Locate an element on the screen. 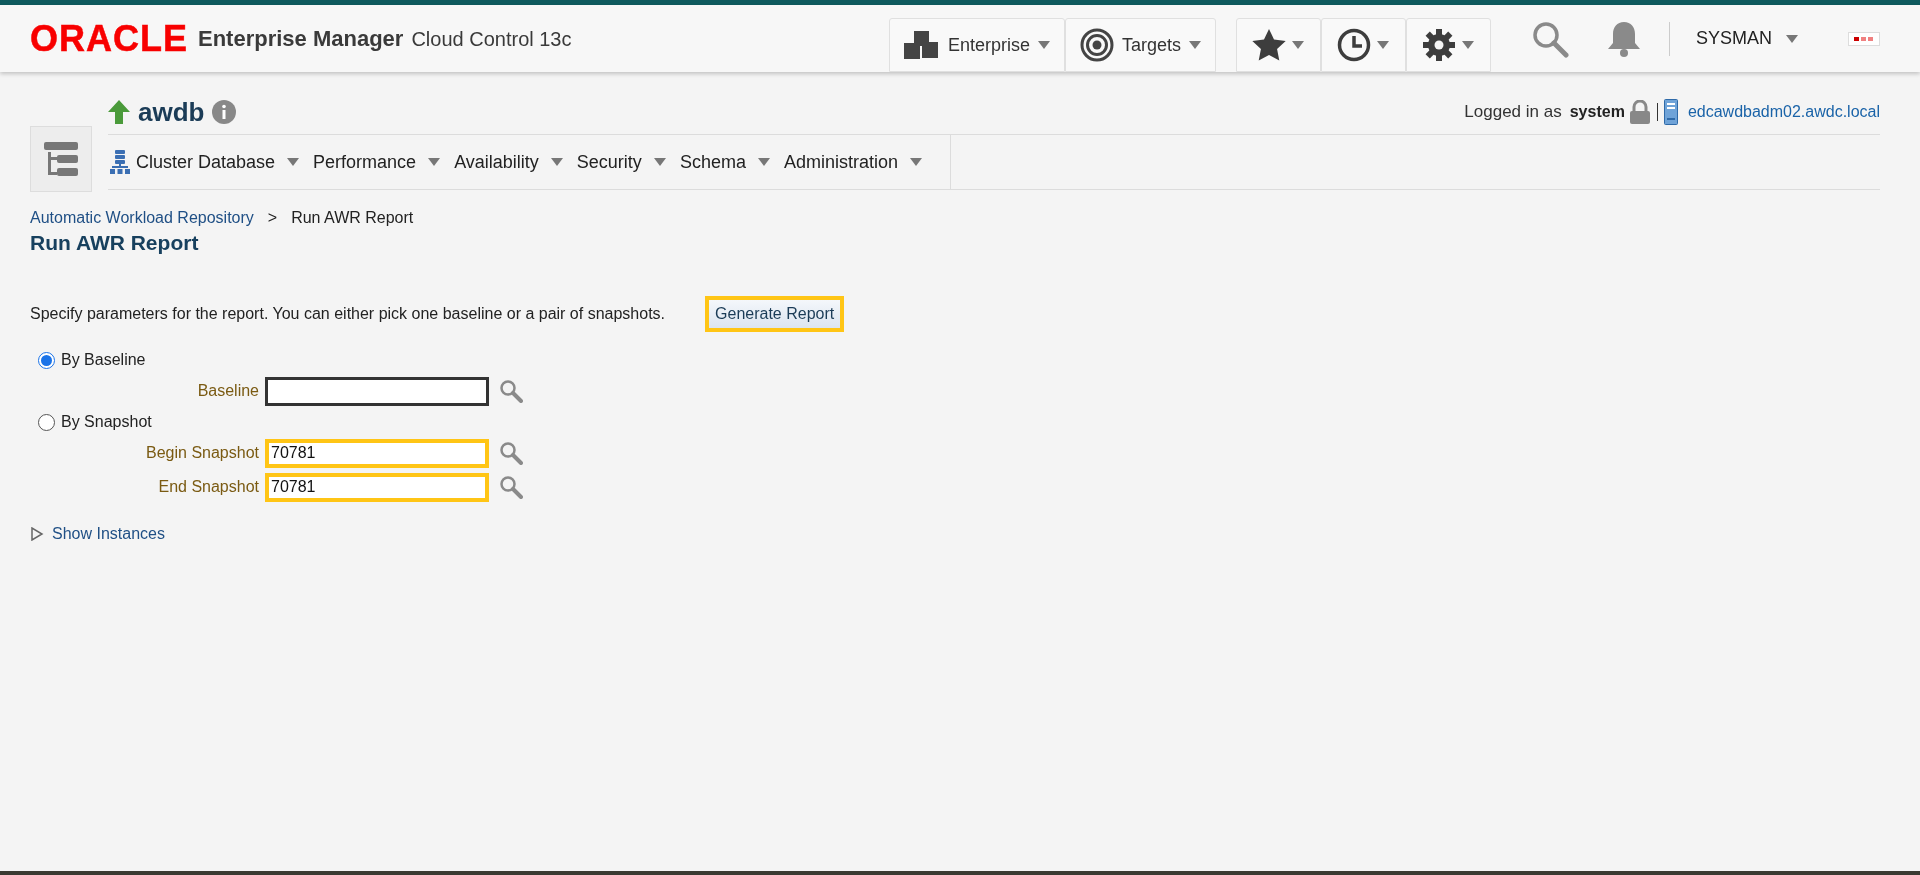 The image size is (1920, 875). flag-icon is located at coordinates (1864, 38).